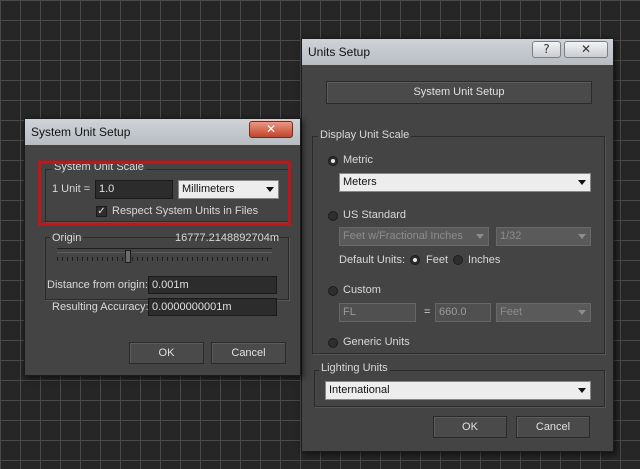 The height and width of the screenshot is (469, 640). What do you see at coordinates (543, 312) in the screenshot?
I see `custom-unit-dropdown: Feet` at bounding box center [543, 312].